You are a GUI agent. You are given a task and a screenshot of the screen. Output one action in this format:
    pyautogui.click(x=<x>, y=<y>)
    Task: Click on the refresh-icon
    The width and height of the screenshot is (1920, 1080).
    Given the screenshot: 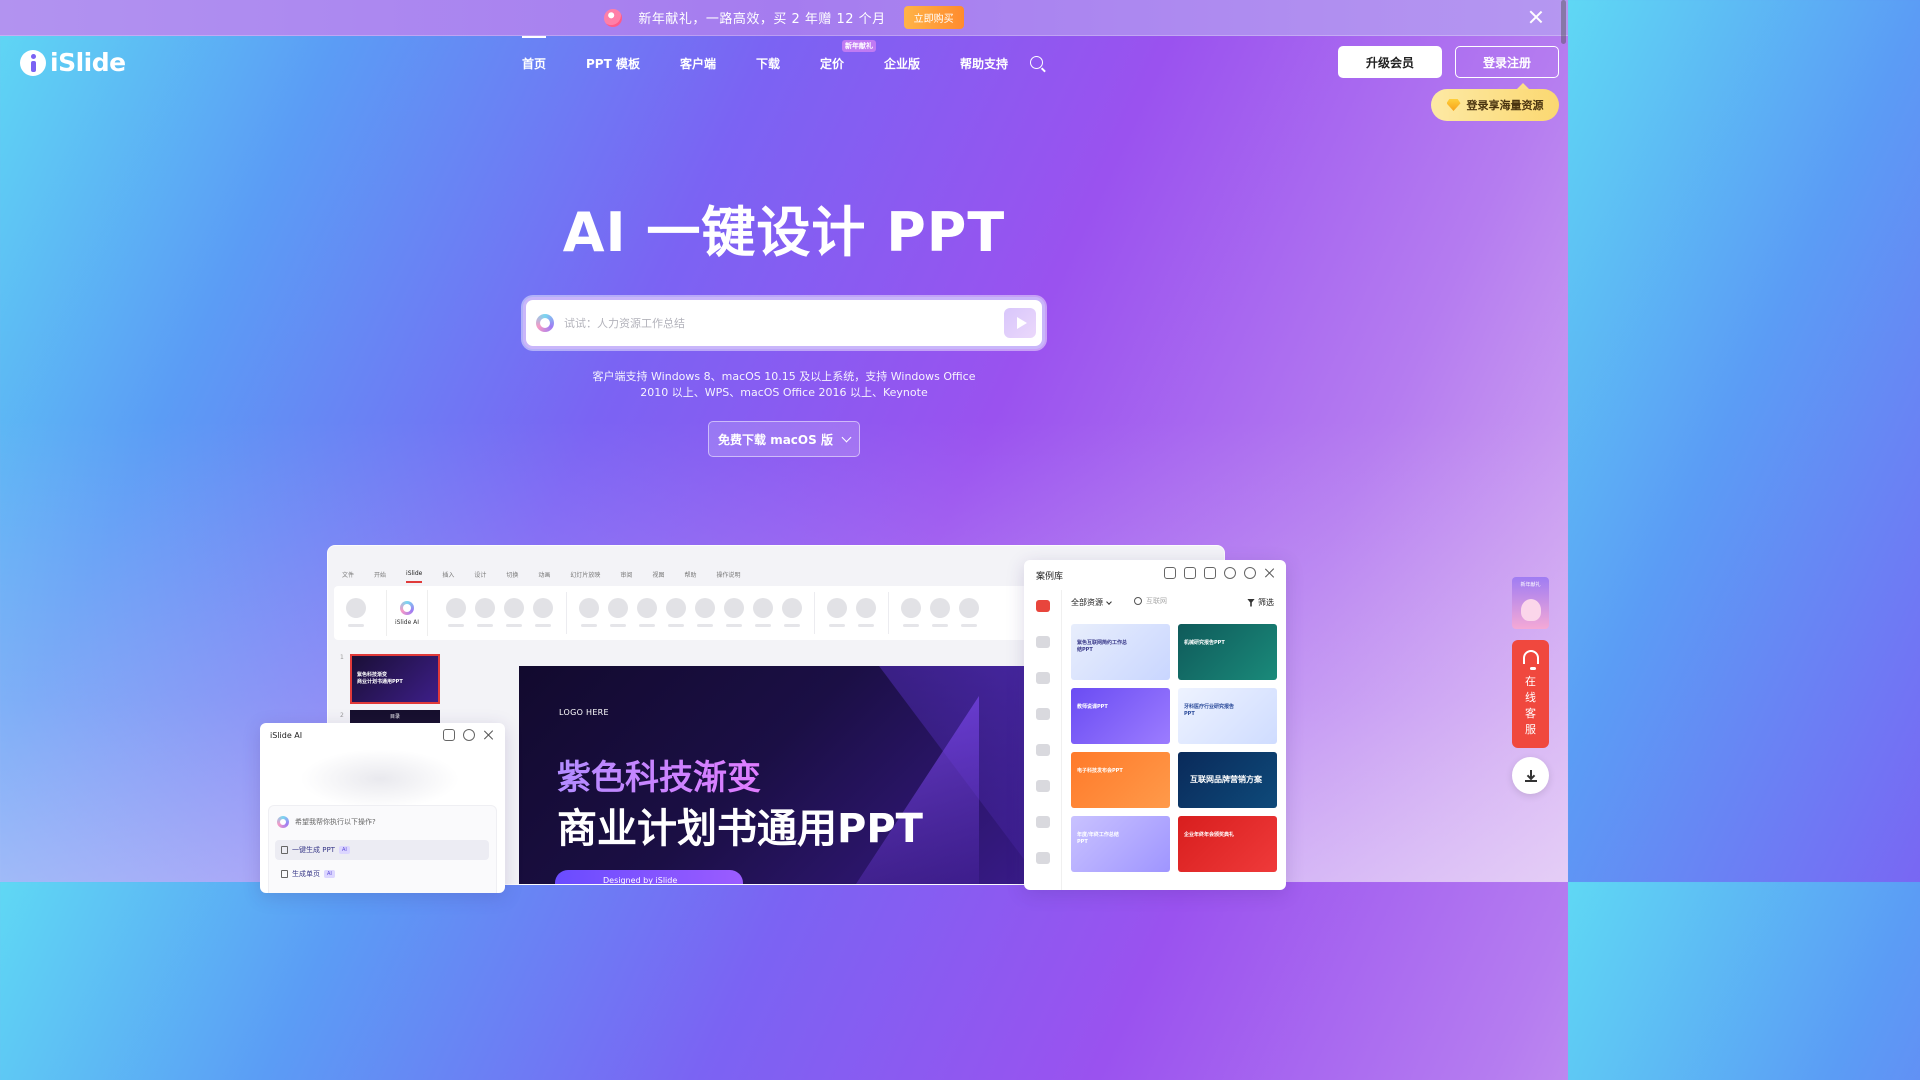 What is the action you would take?
    pyautogui.click(x=1230, y=573)
    